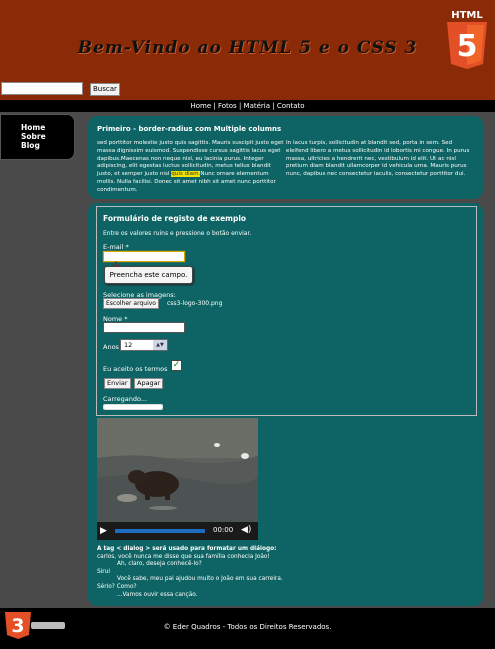 This screenshot has height=649, width=495. I want to click on dialog-line: Ah, claro, deseja conhecê-lo?, so click(159, 564).